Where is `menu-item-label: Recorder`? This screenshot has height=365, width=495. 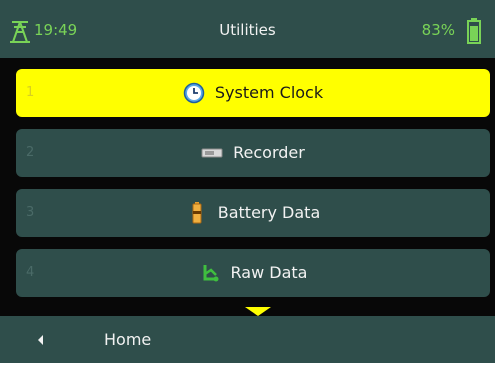
menu-item-label: Recorder is located at coordinates (269, 152).